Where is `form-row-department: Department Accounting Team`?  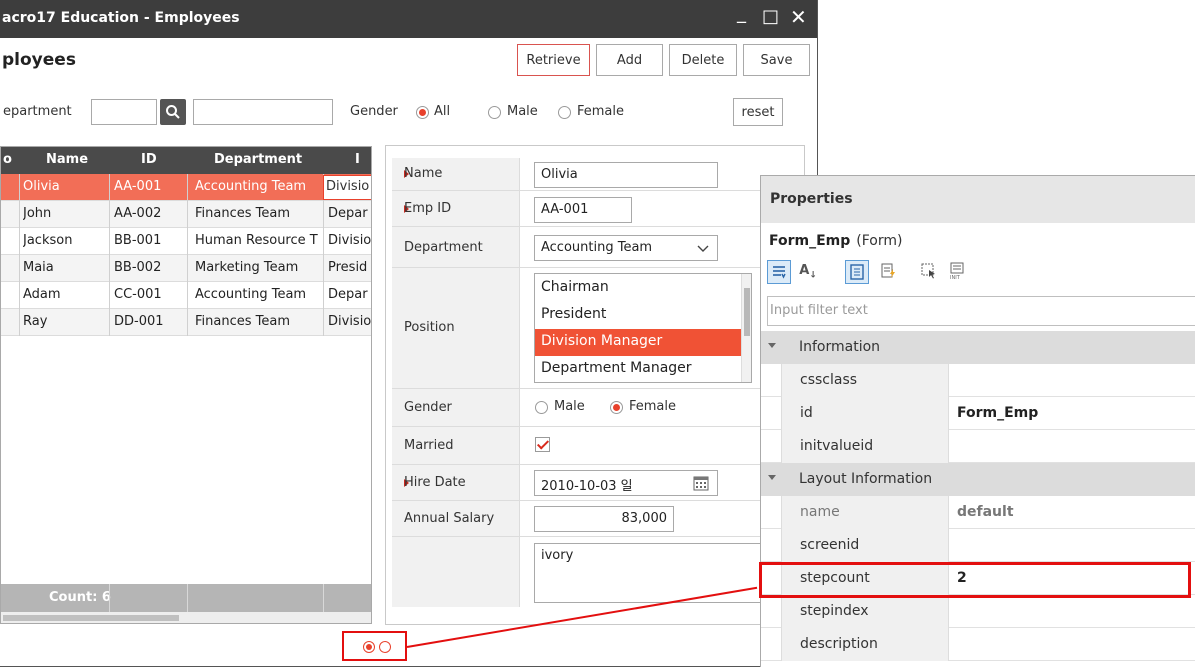 form-row-department: Department Accounting Team is located at coordinates (598, 247).